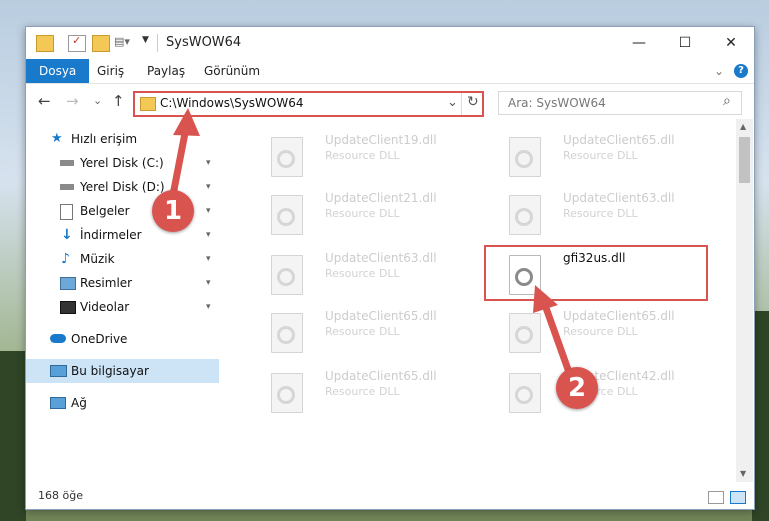 The height and width of the screenshot is (521, 769). I want to click on step-badge-2: 2, so click(577, 388).